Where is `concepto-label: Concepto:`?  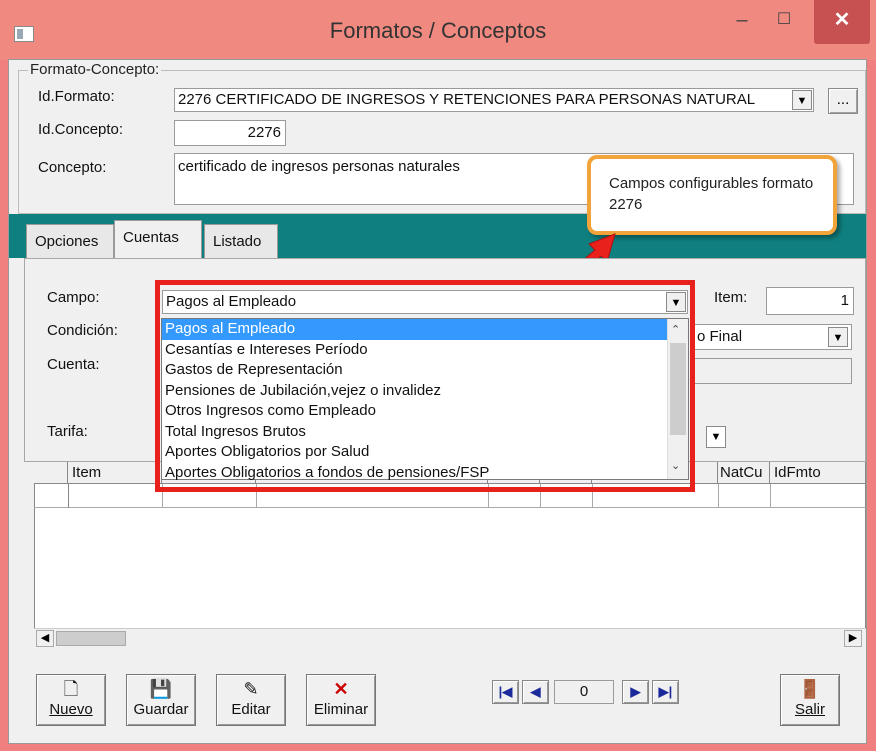
concepto-label: Concepto: is located at coordinates (72, 167).